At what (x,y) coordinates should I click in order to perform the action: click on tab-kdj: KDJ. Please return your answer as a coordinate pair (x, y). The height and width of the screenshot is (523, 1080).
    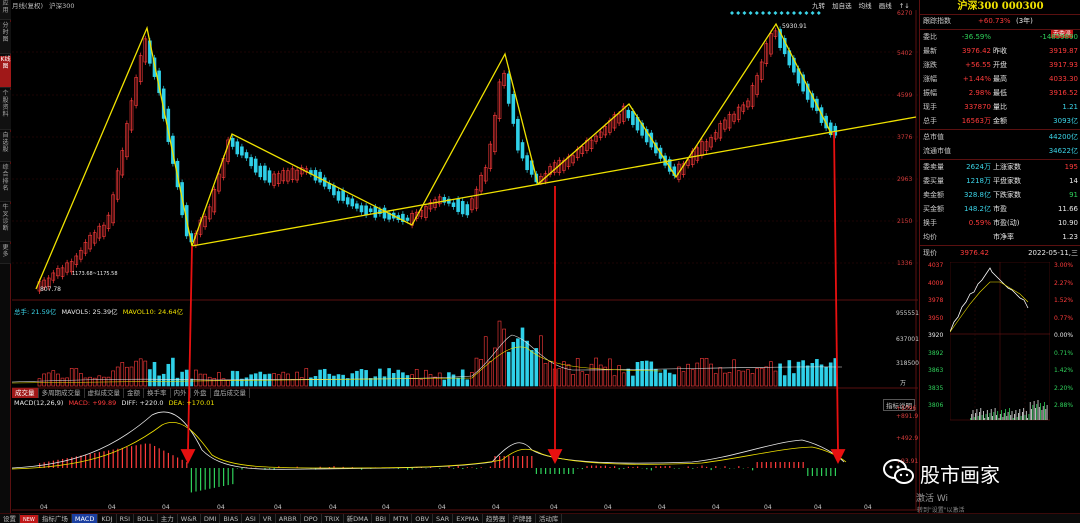
    Looking at the image, I should click on (107, 518).